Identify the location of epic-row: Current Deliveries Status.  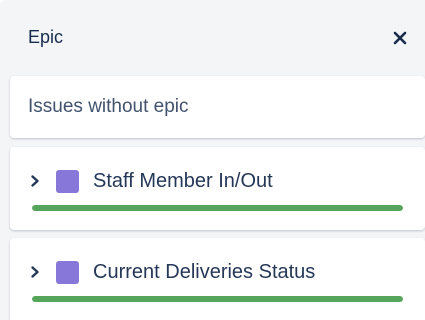
(171, 272).